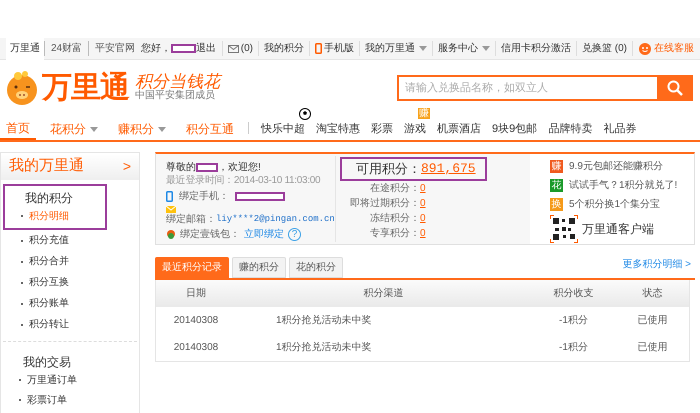 The width and height of the screenshot is (700, 413). Describe the element at coordinates (382, 129) in the screenshot. I see `channel-link: 彩票` at that location.